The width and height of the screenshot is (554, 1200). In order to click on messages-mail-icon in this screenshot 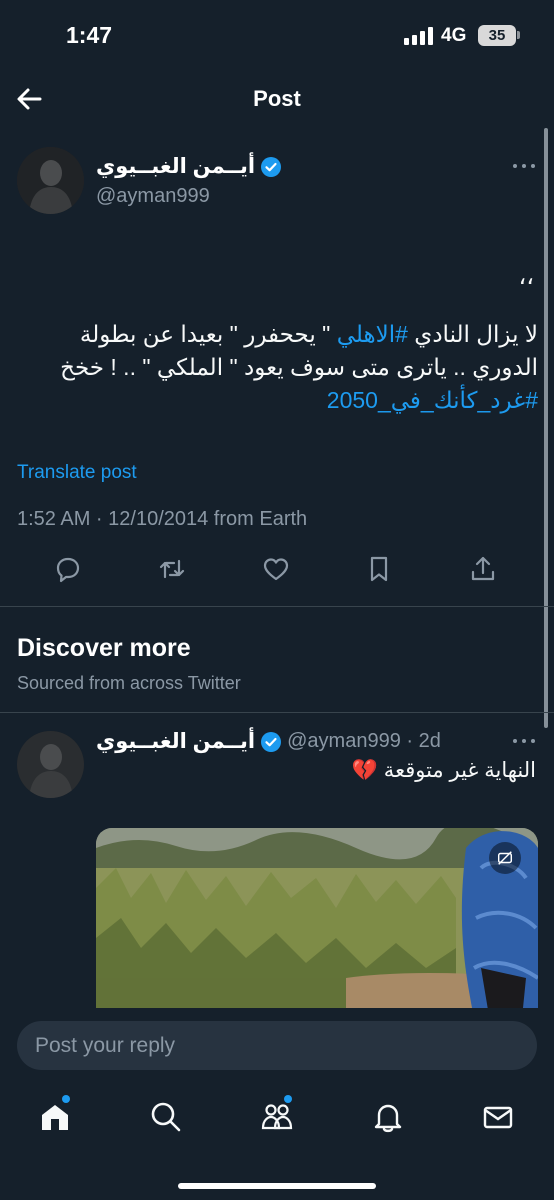, I will do `click(498, 1117)`.